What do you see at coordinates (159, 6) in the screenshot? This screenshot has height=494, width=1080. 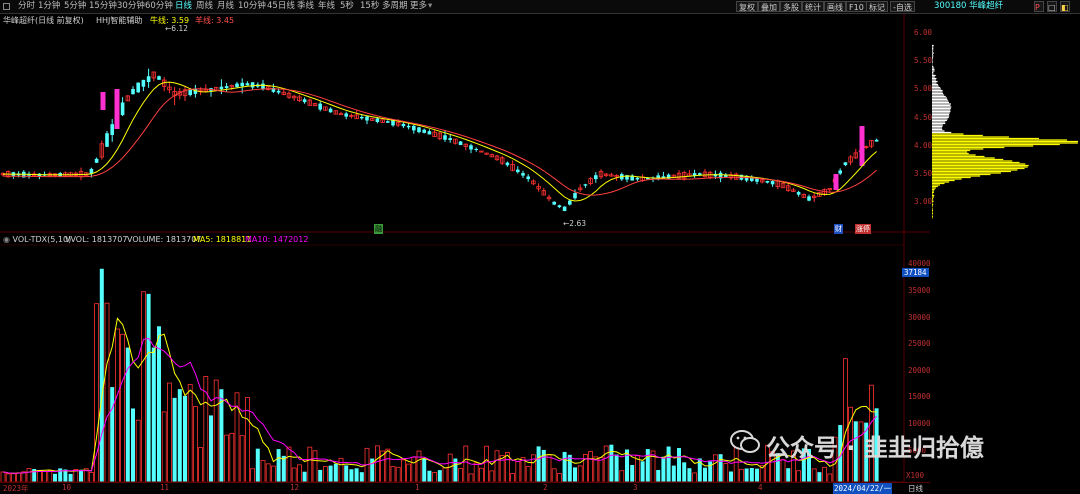 I see `period-tab-60min: 60分钟` at bounding box center [159, 6].